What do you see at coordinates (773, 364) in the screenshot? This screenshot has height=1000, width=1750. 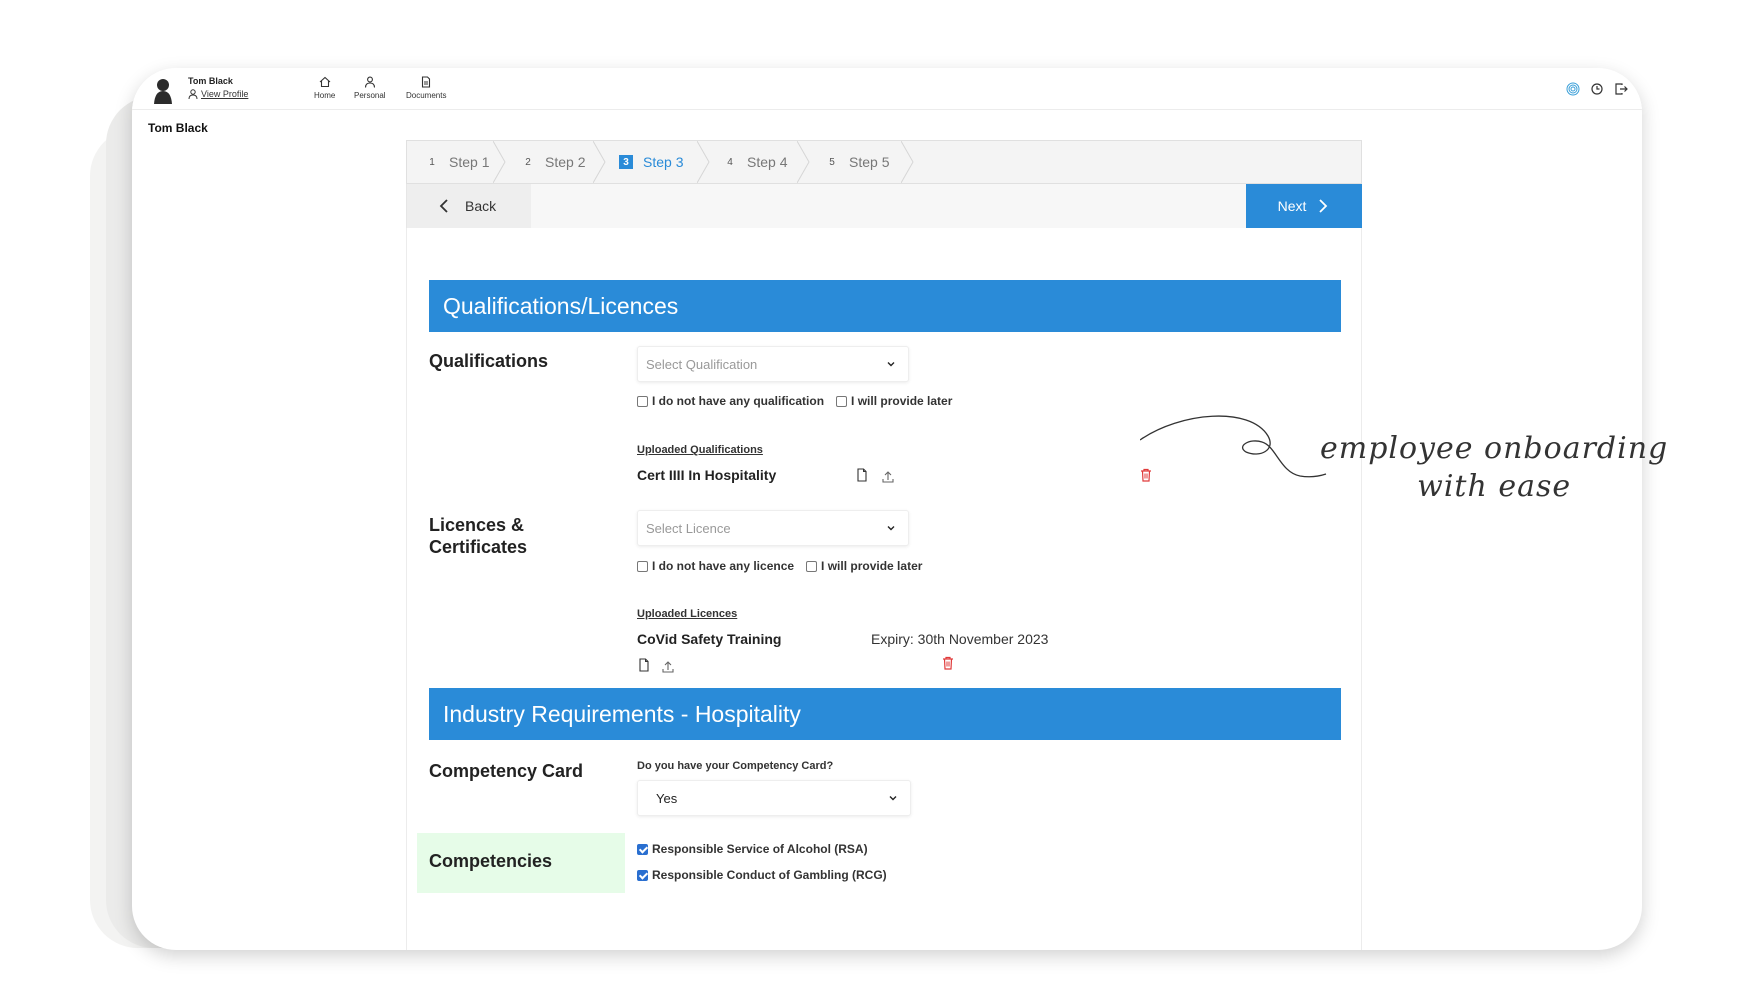 I see `qualification-select: Select Qualification` at bounding box center [773, 364].